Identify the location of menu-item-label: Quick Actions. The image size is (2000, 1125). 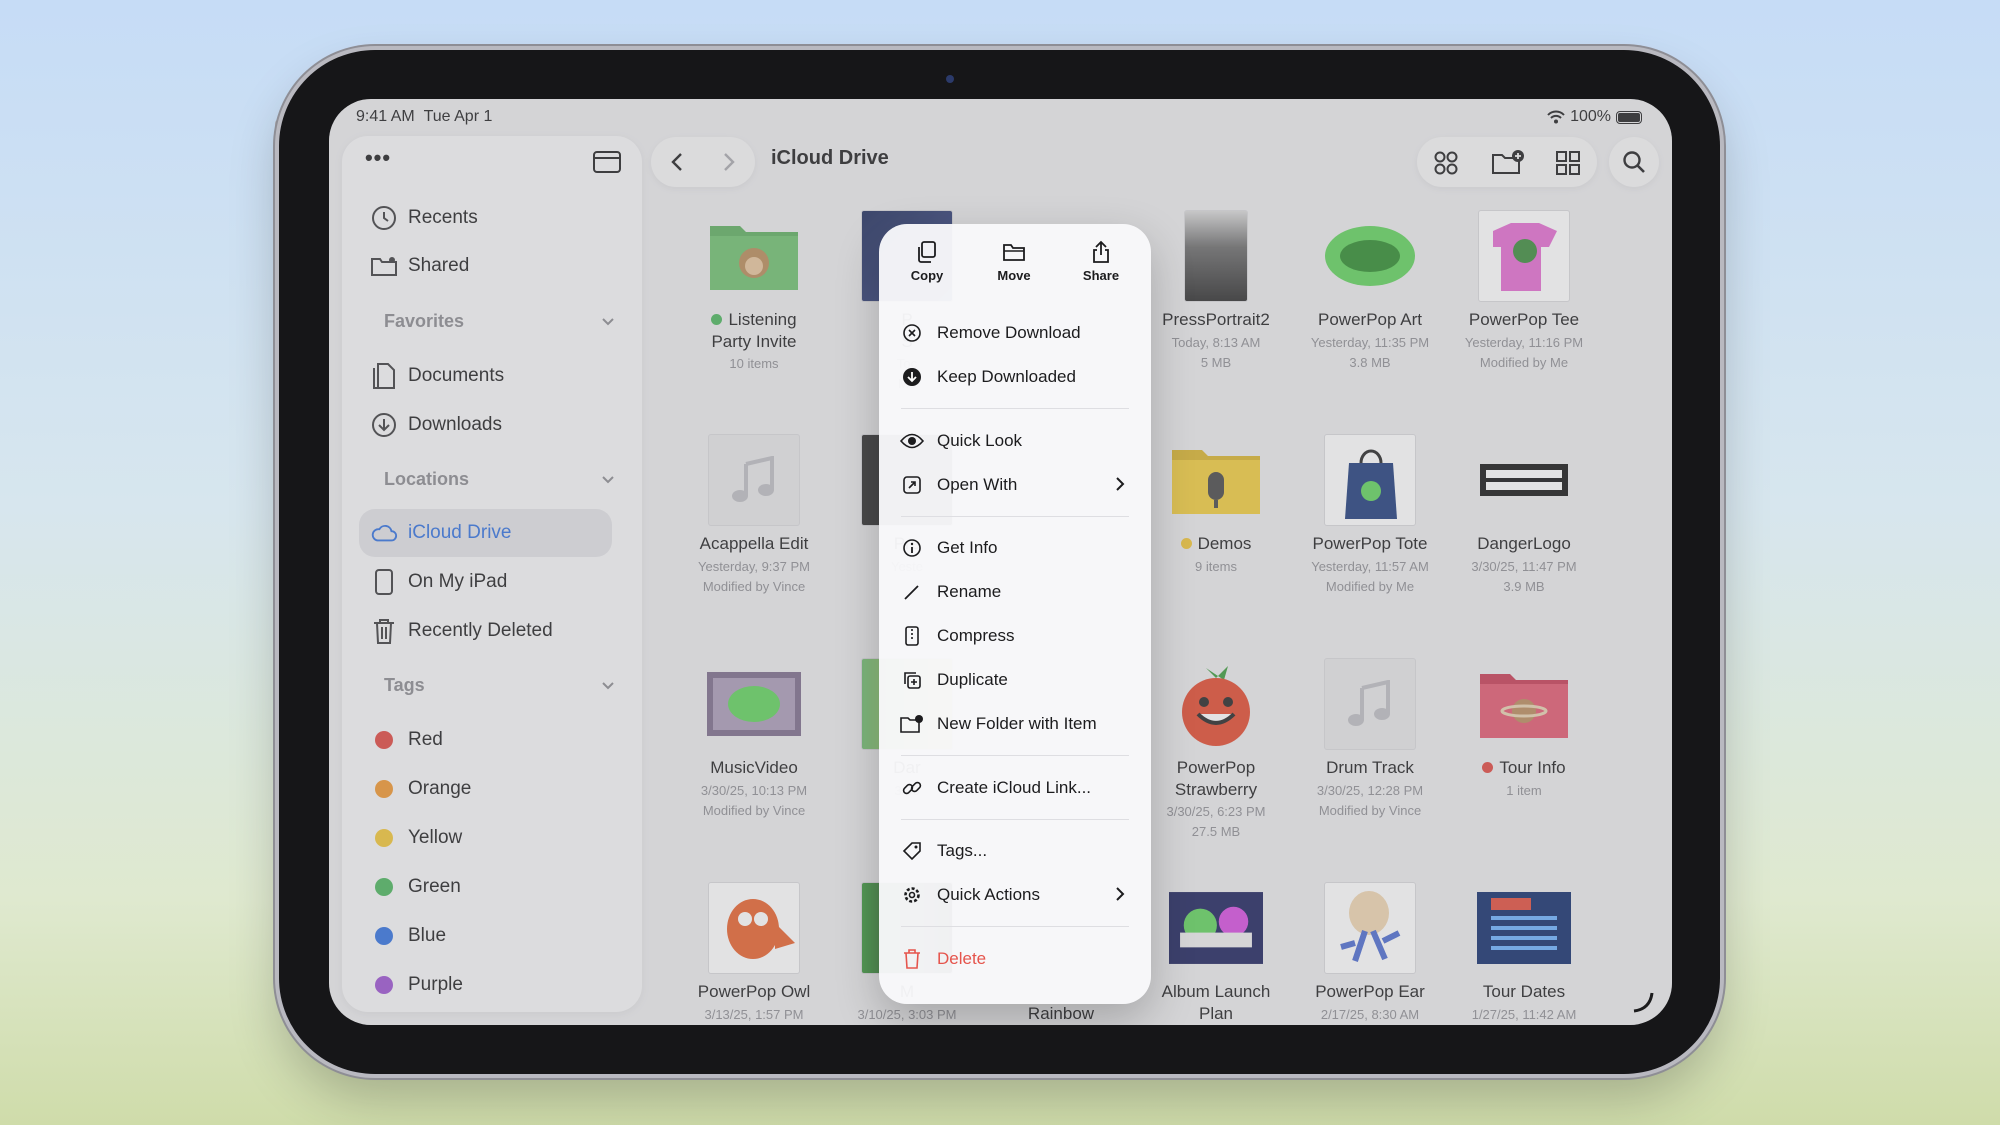
(988, 894).